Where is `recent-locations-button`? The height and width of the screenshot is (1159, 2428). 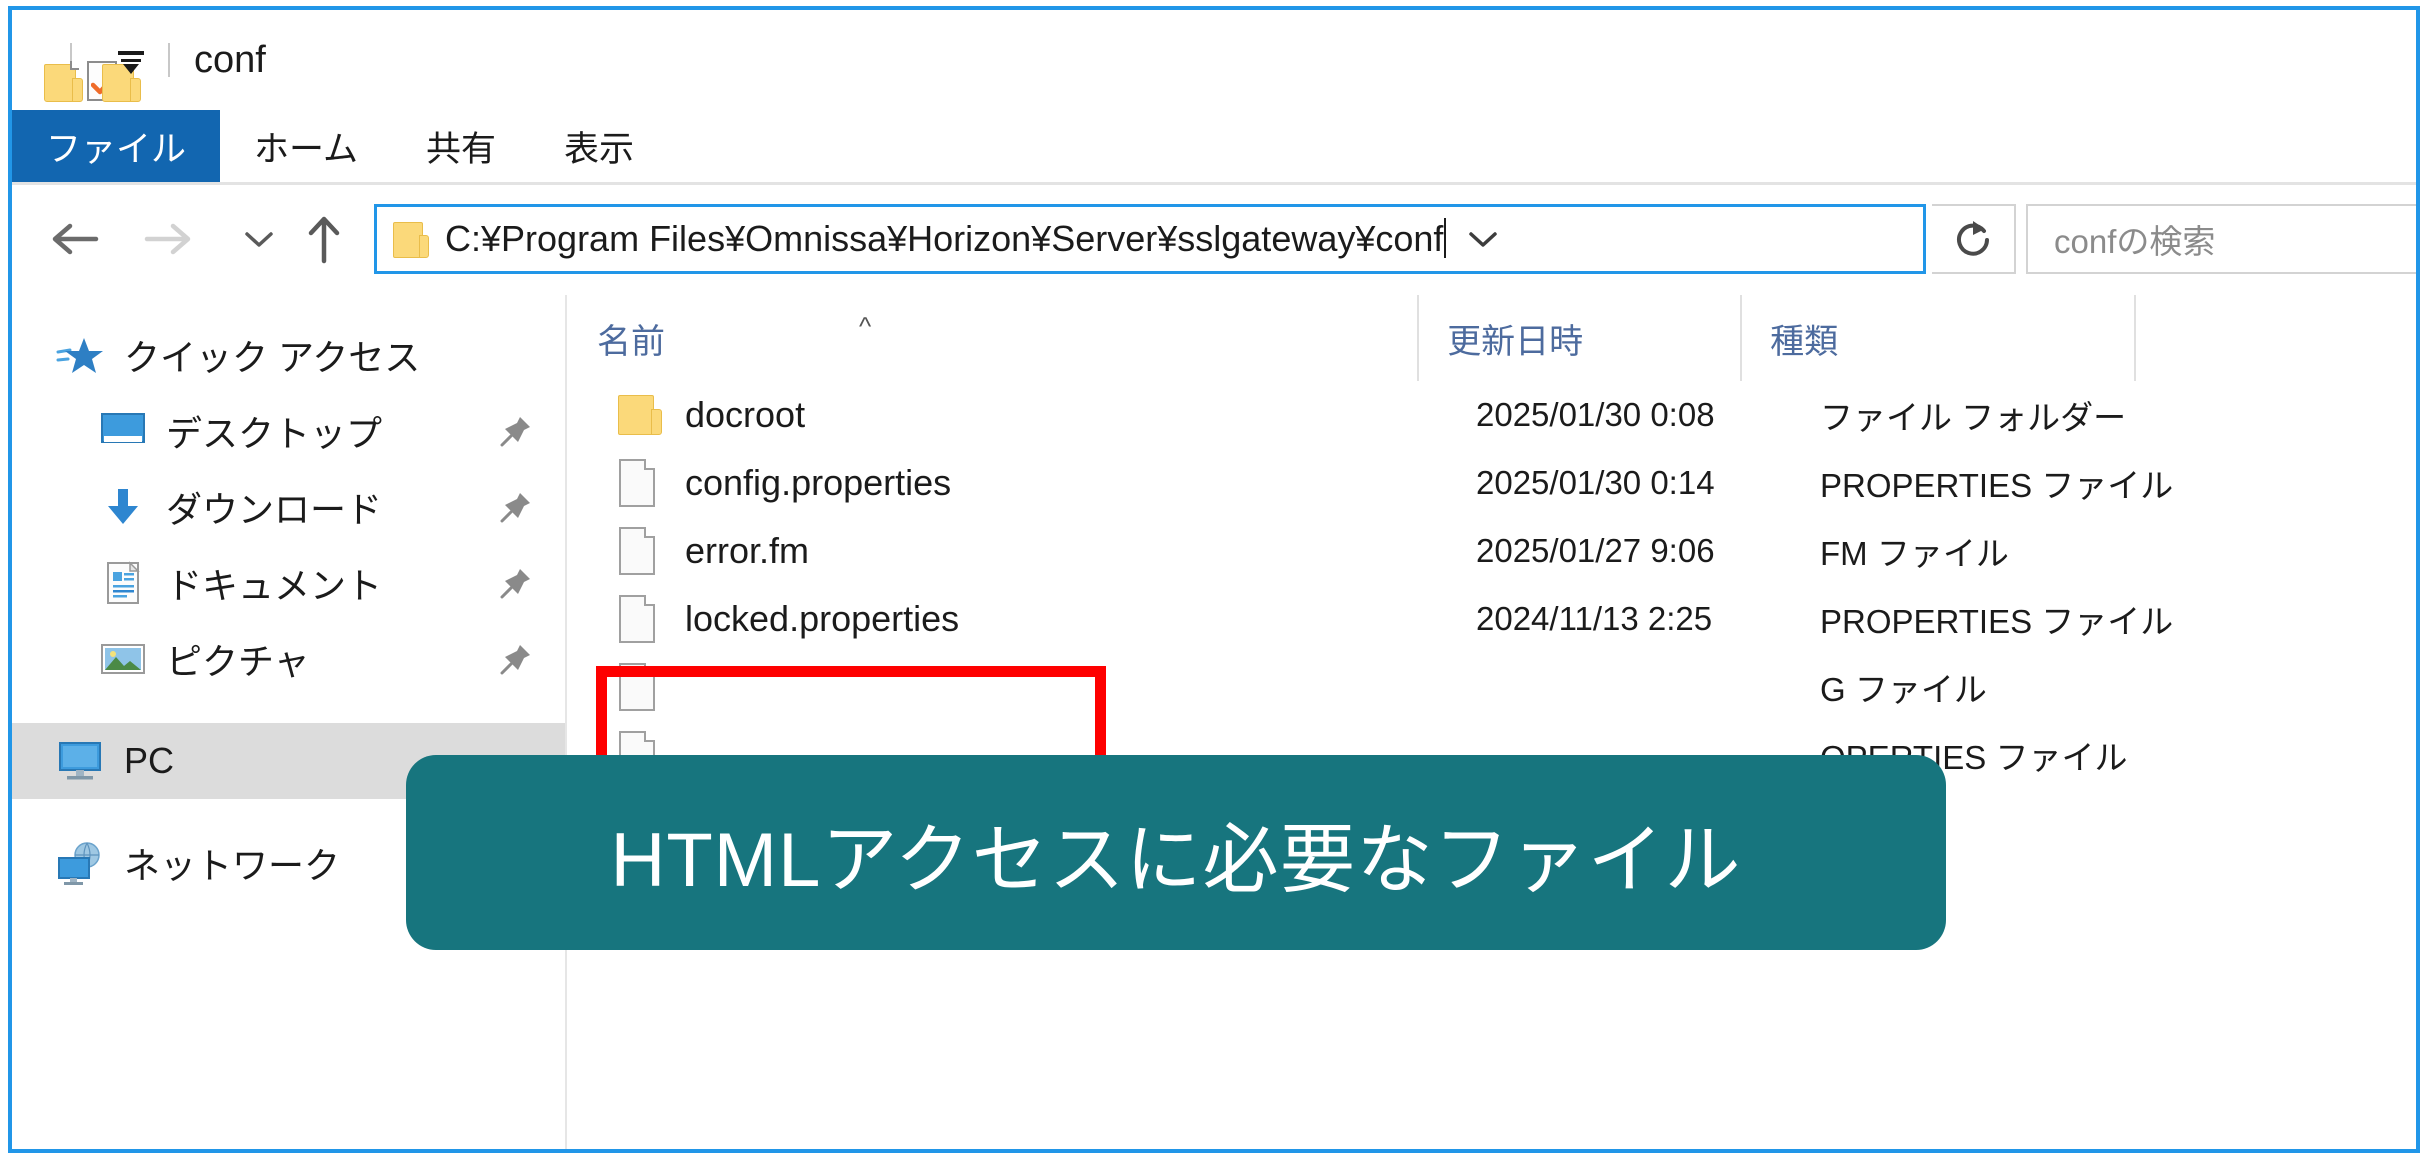
recent-locations-button is located at coordinates (259, 239).